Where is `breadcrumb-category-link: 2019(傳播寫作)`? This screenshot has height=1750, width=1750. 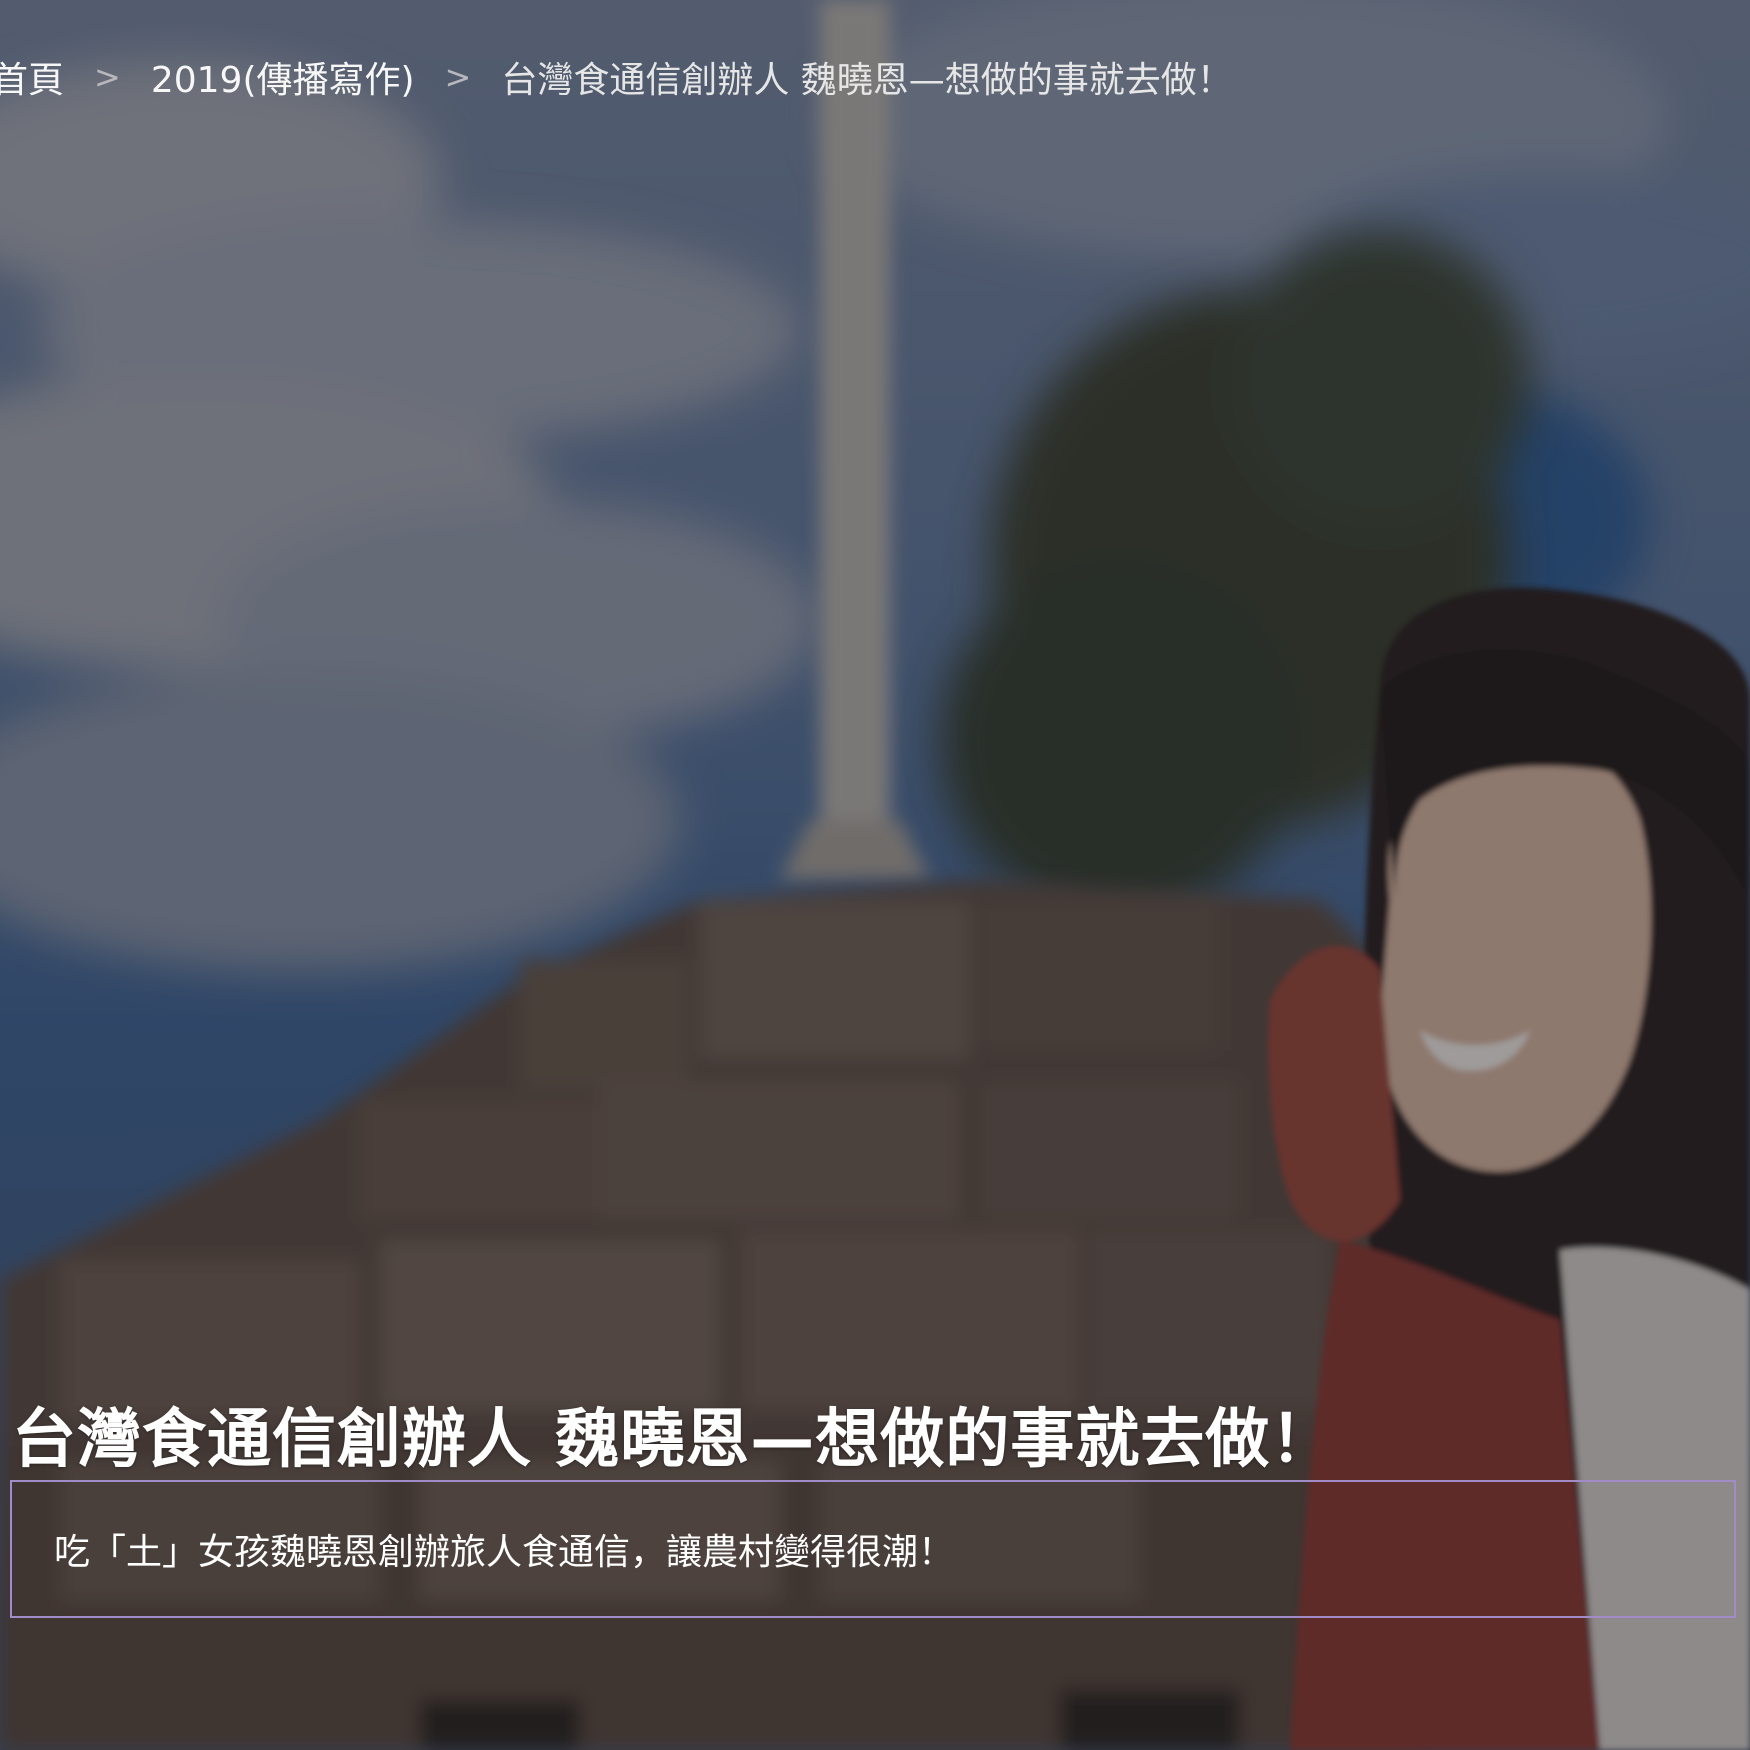
breadcrumb-category-link: 2019(傳播寫作) is located at coordinates (283, 77).